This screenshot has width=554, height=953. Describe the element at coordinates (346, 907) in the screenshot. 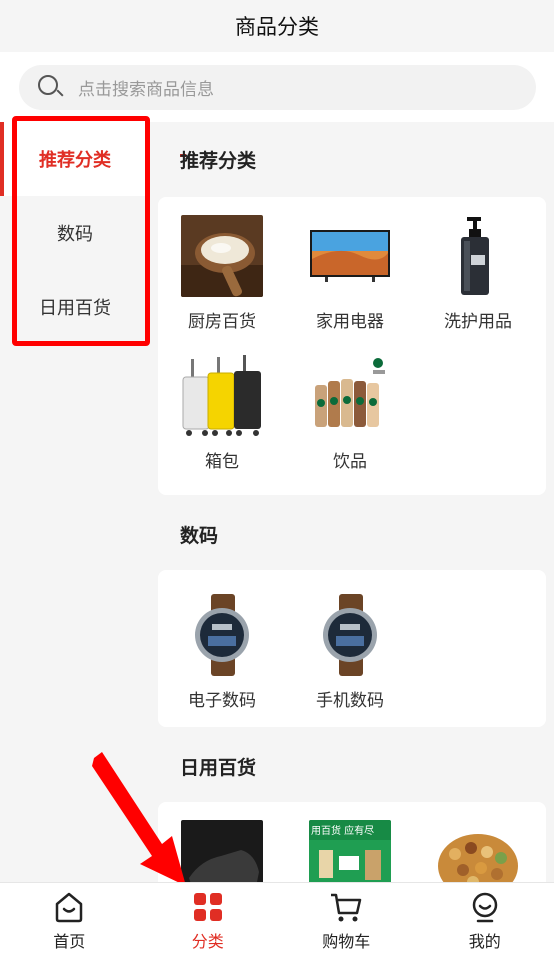

I see `cart-icon` at that location.